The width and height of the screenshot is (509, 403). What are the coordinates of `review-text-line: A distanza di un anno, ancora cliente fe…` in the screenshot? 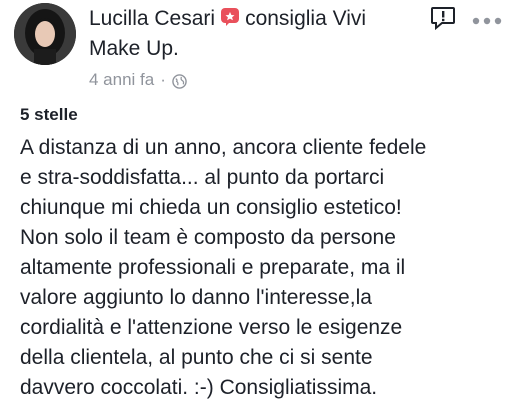 It's located at (223, 147).